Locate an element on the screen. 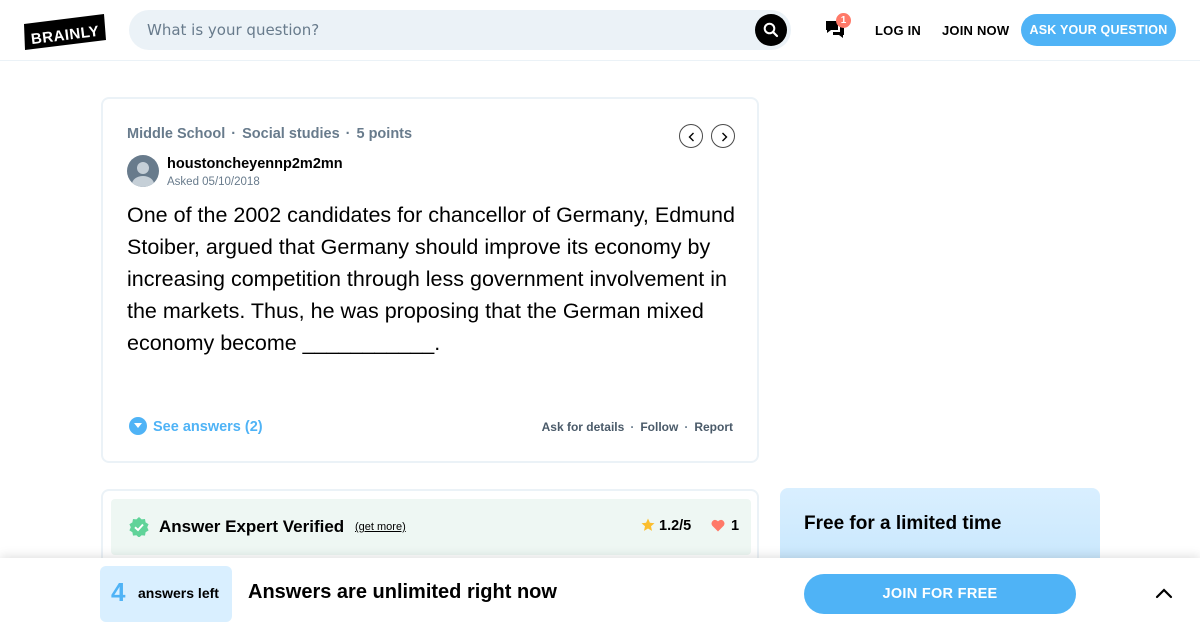 This screenshot has height=630, width=1200. answer-thanks: 1 is located at coordinates (725, 526).